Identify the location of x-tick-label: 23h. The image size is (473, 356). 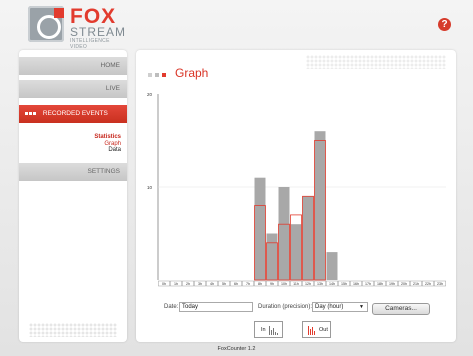
(440, 284).